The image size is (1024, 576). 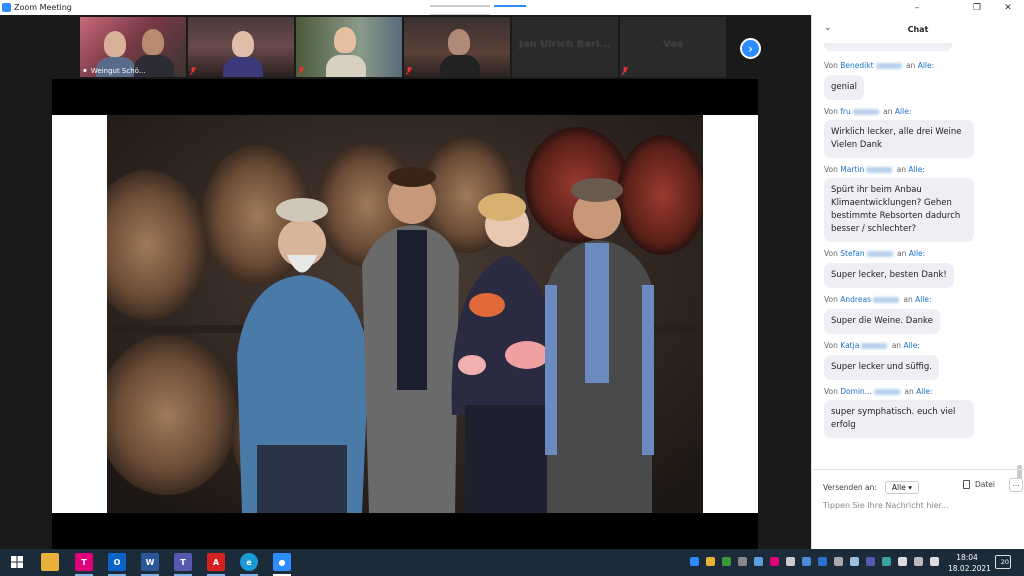 What do you see at coordinates (43, 7) in the screenshot?
I see `window-title: Zoom Meeting` at bounding box center [43, 7].